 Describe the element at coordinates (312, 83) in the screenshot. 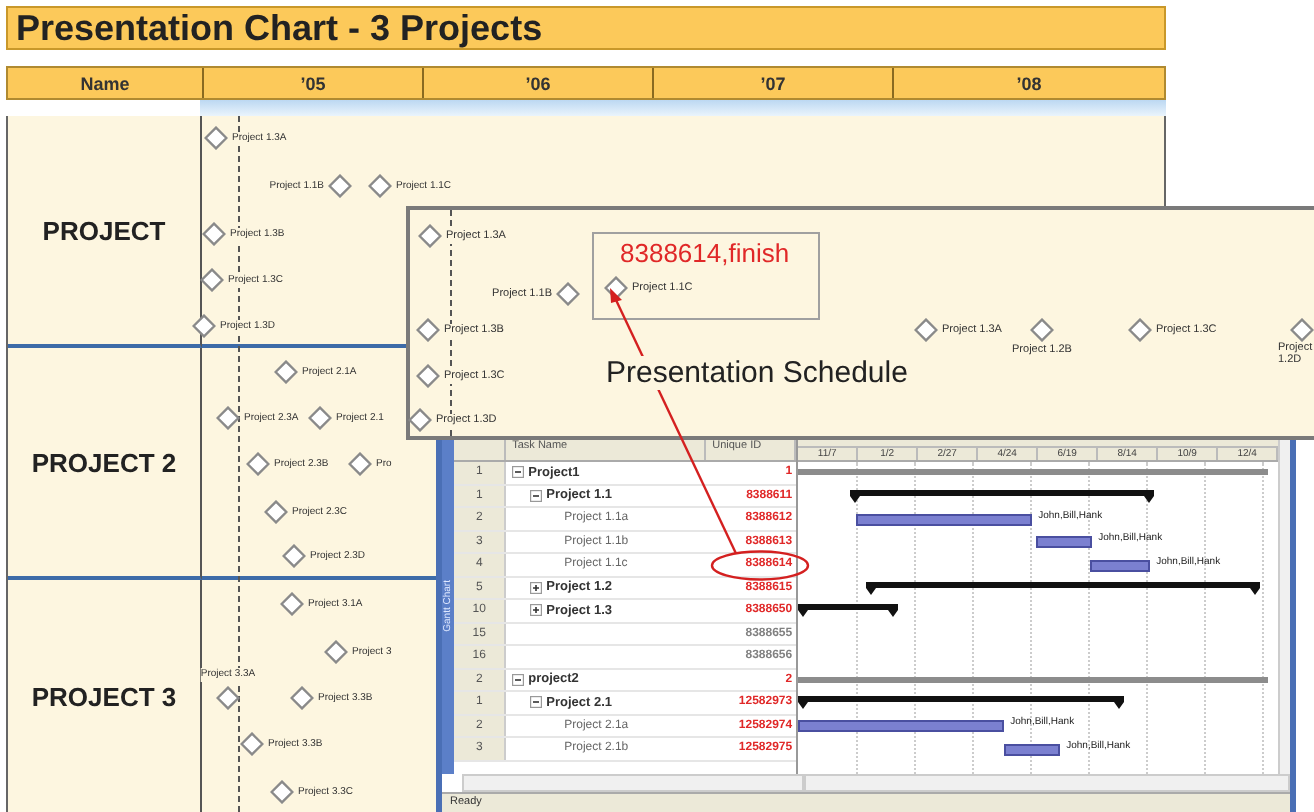

I see `year-header: ’05` at that location.